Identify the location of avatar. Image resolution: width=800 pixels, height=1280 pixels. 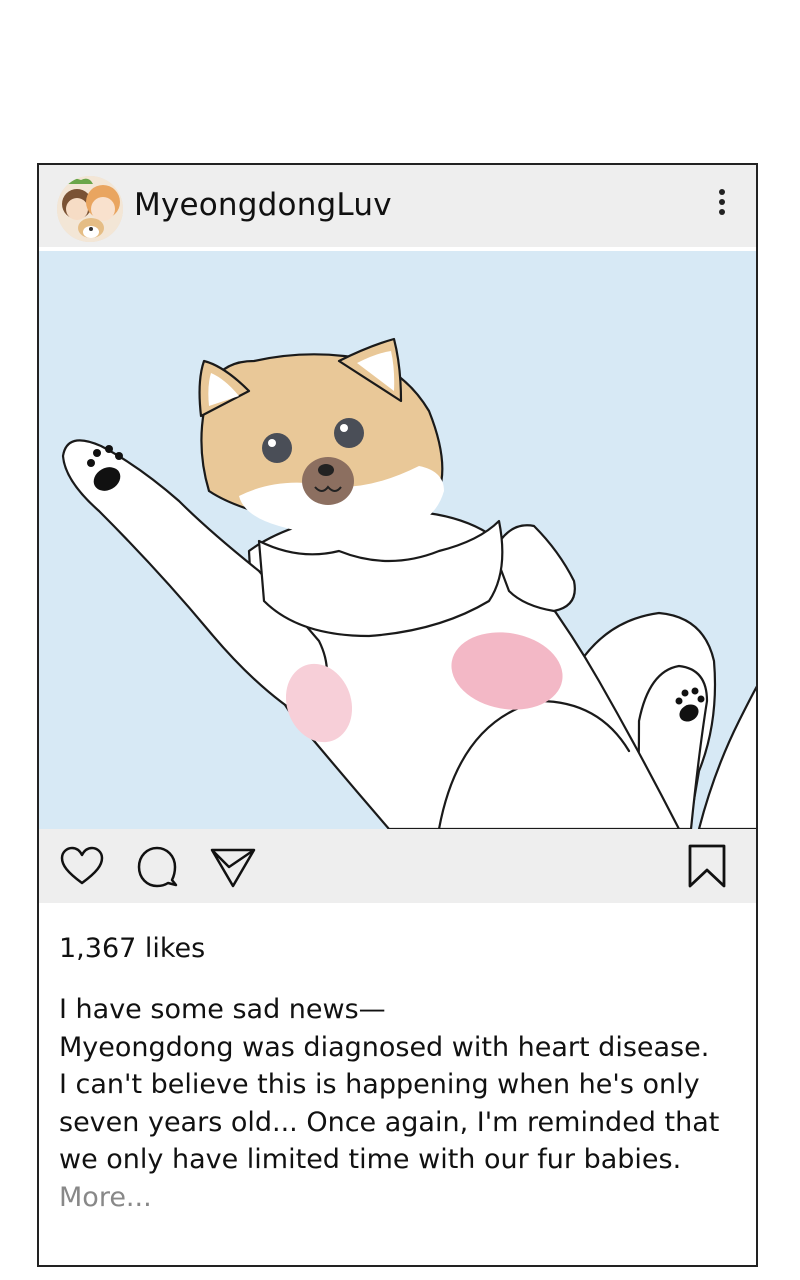
(90, 209).